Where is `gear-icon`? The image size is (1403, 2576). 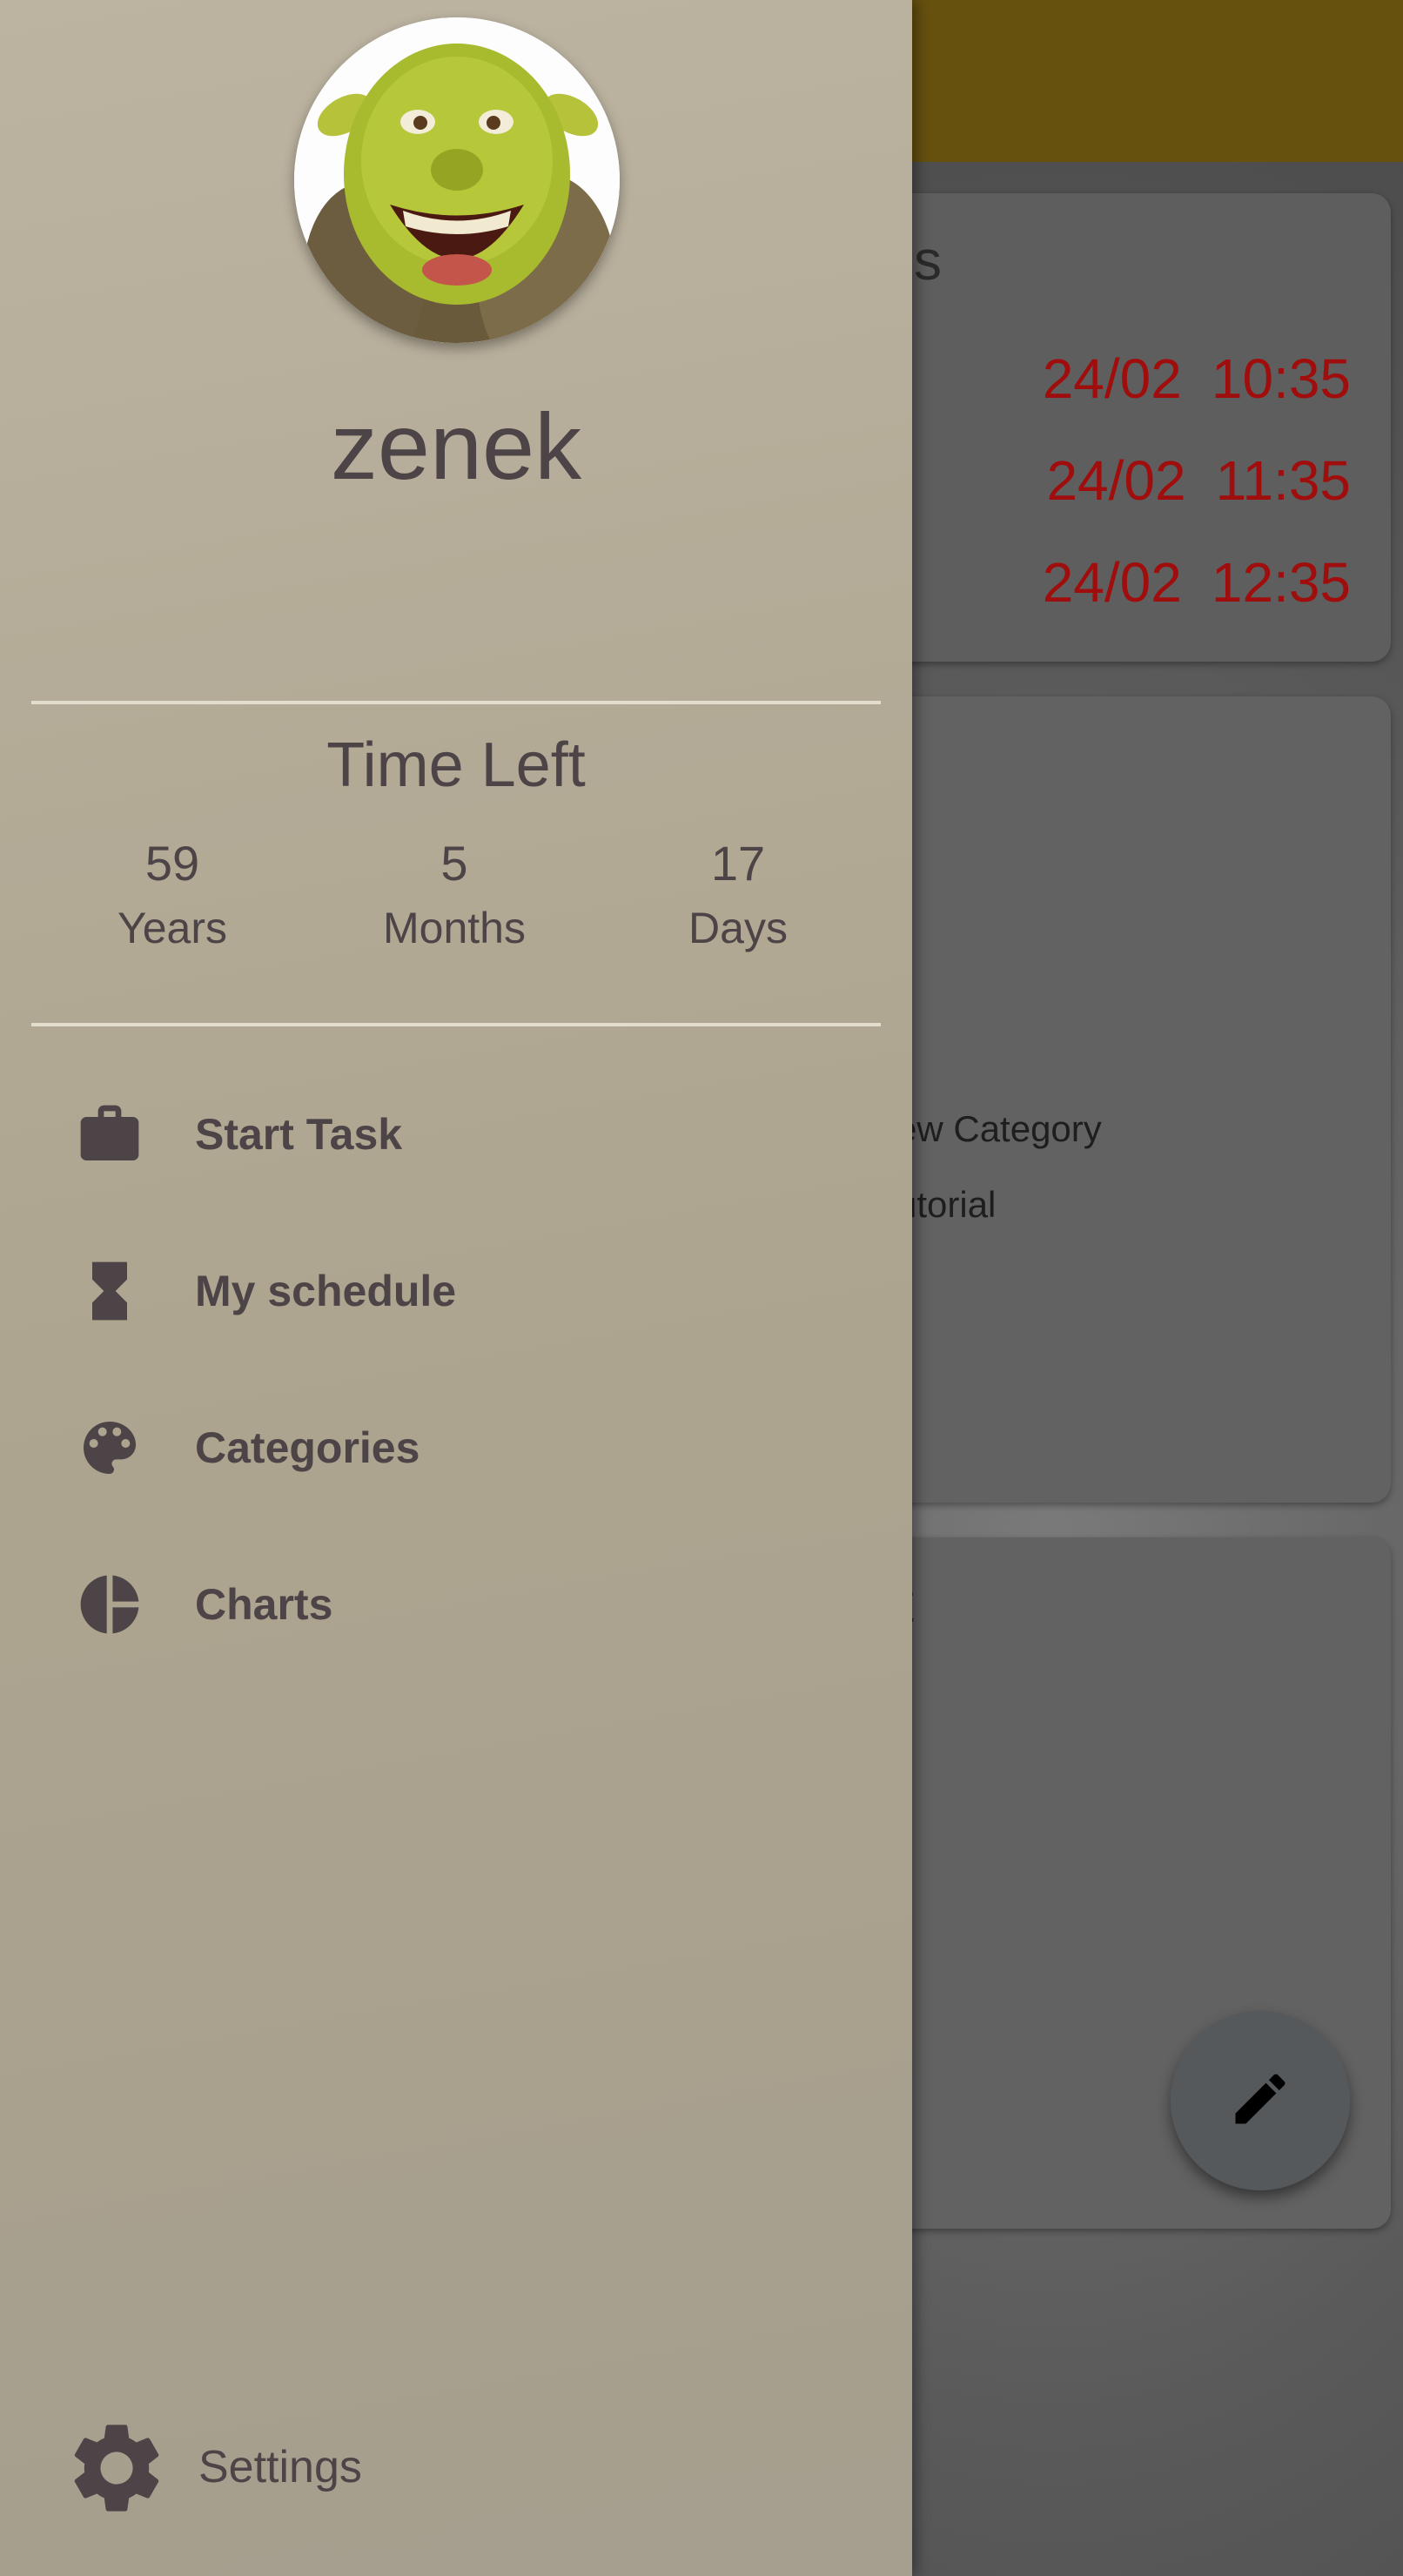
gear-icon is located at coordinates (117, 2468).